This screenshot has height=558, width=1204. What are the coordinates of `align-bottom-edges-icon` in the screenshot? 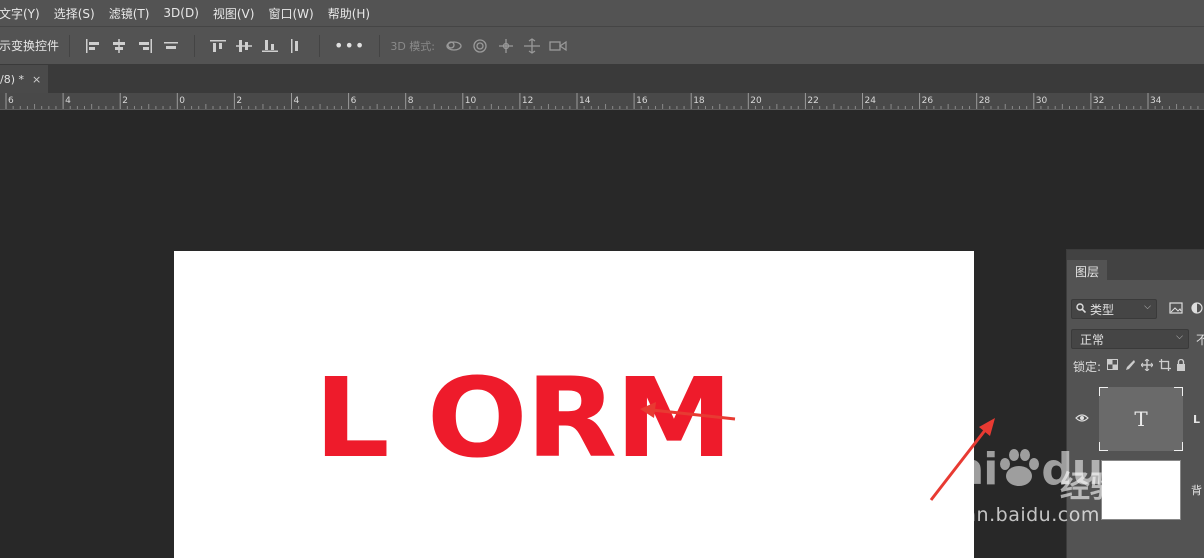 It's located at (270, 46).